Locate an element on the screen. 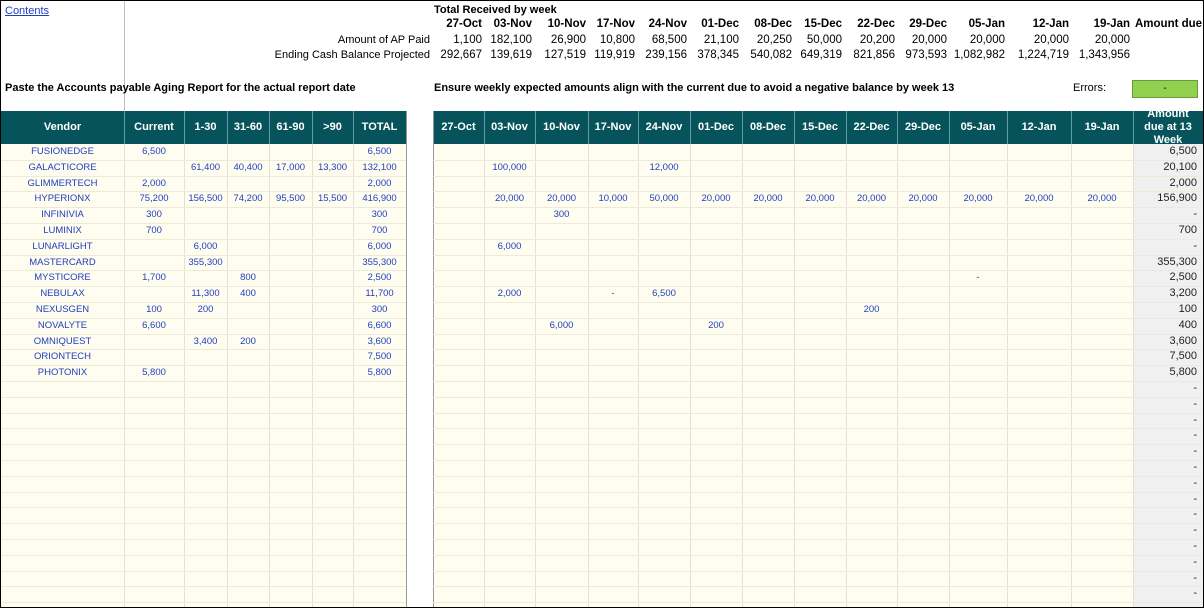  aging-cell: 11,300 is located at coordinates (205, 293).